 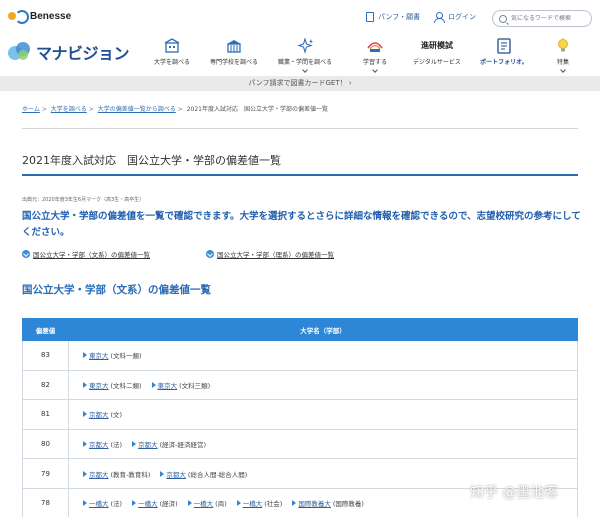 What do you see at coordinates (168, 504) in the screenshot?
I see `faculty-name: (経済)` at bounding box center [168, 504].